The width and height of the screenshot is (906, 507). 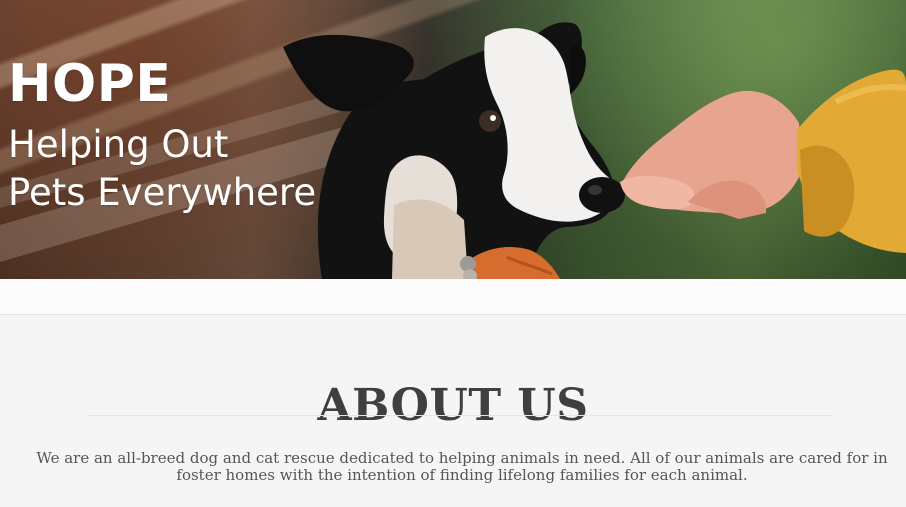 What do you see at coordinates (162, 192) in the screenshot?
I see `hero-tagline-line-2: Pets Everywhere` at bounding box center [162, 192].